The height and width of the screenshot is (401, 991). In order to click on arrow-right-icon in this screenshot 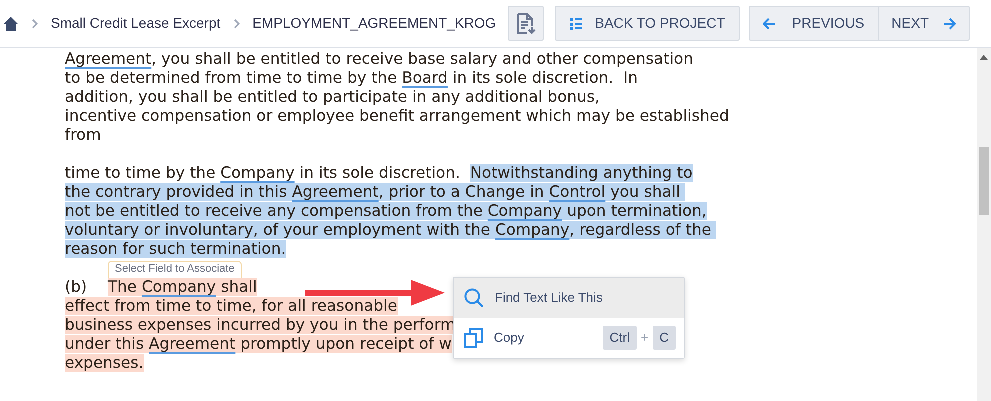, I will do `click(949, 24)`.